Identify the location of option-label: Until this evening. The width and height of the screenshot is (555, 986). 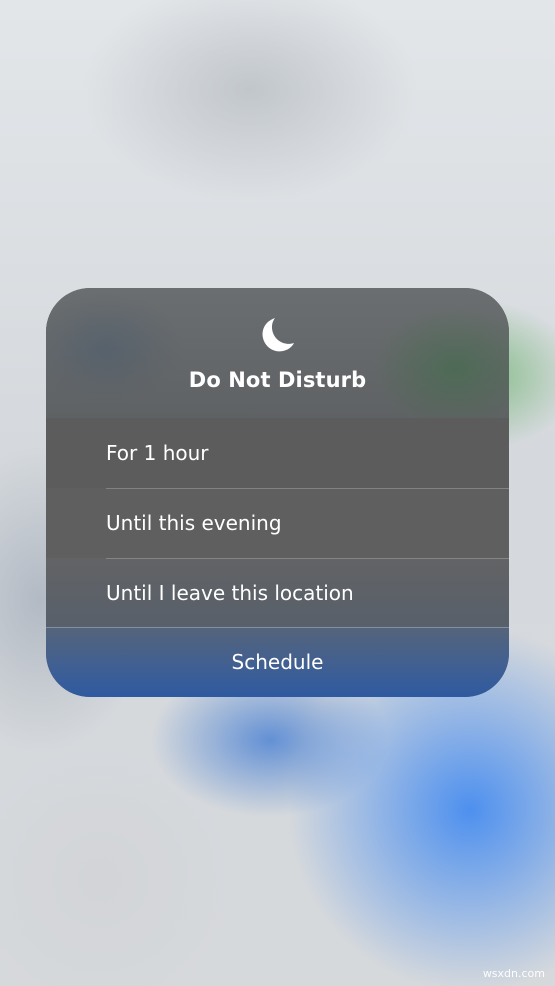
(194, 523).